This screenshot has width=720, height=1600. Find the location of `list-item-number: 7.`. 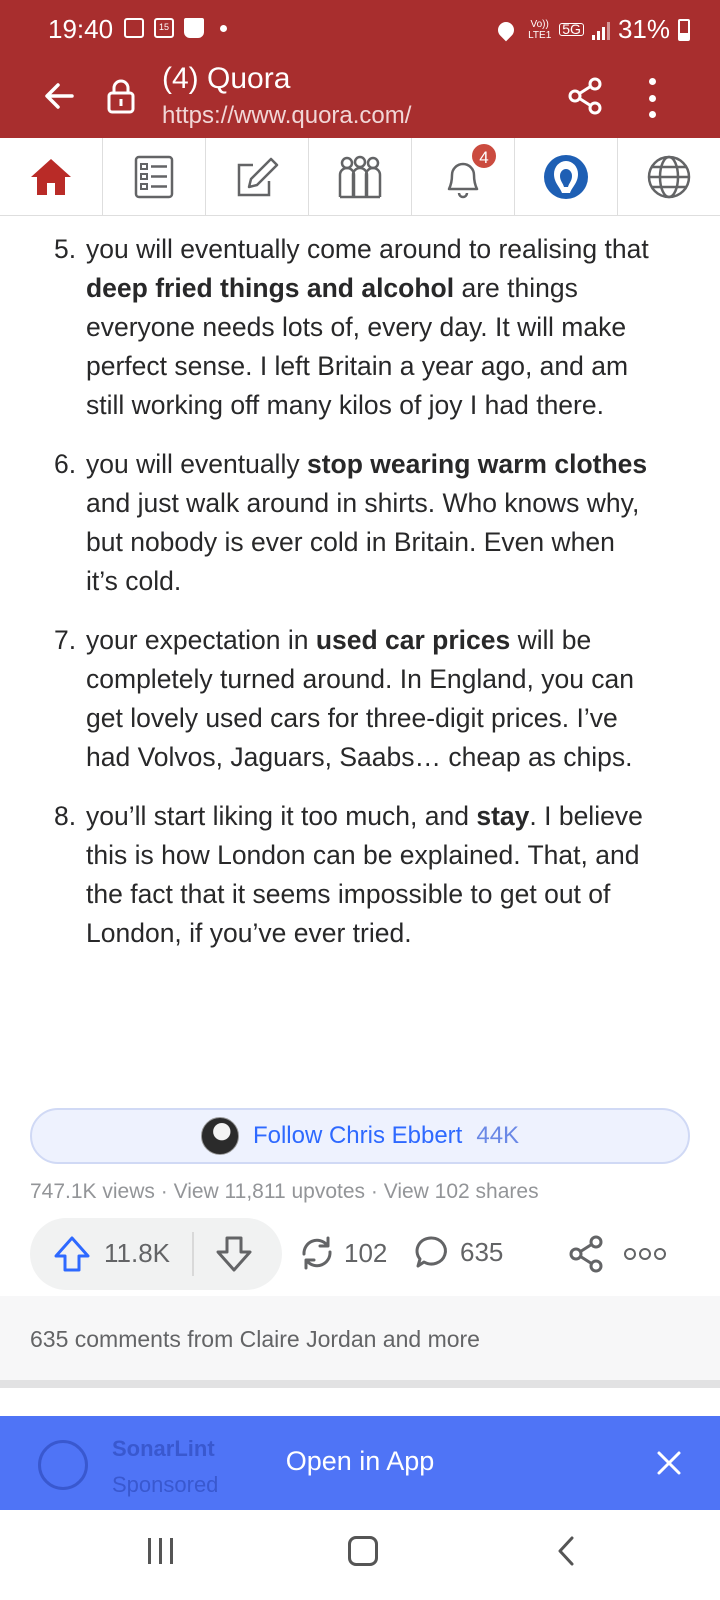

list-item-number: 7. is located at coordinates (65, 640).